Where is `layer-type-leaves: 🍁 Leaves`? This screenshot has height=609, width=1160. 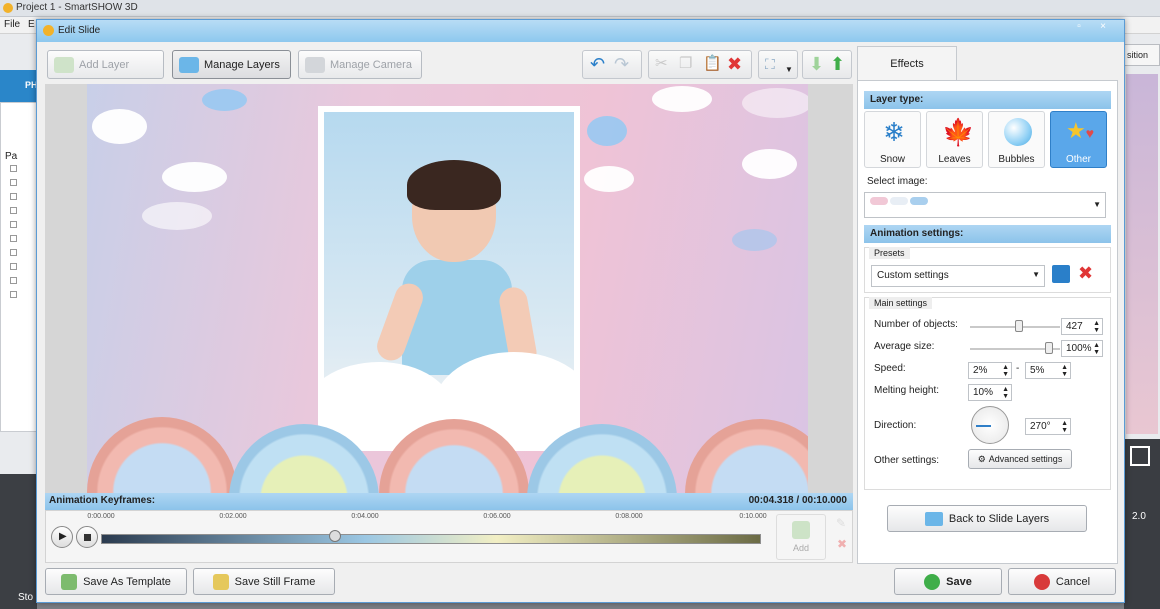
layer-type-leaves: 🍁 Leaves is located at coordinates (954, 139).